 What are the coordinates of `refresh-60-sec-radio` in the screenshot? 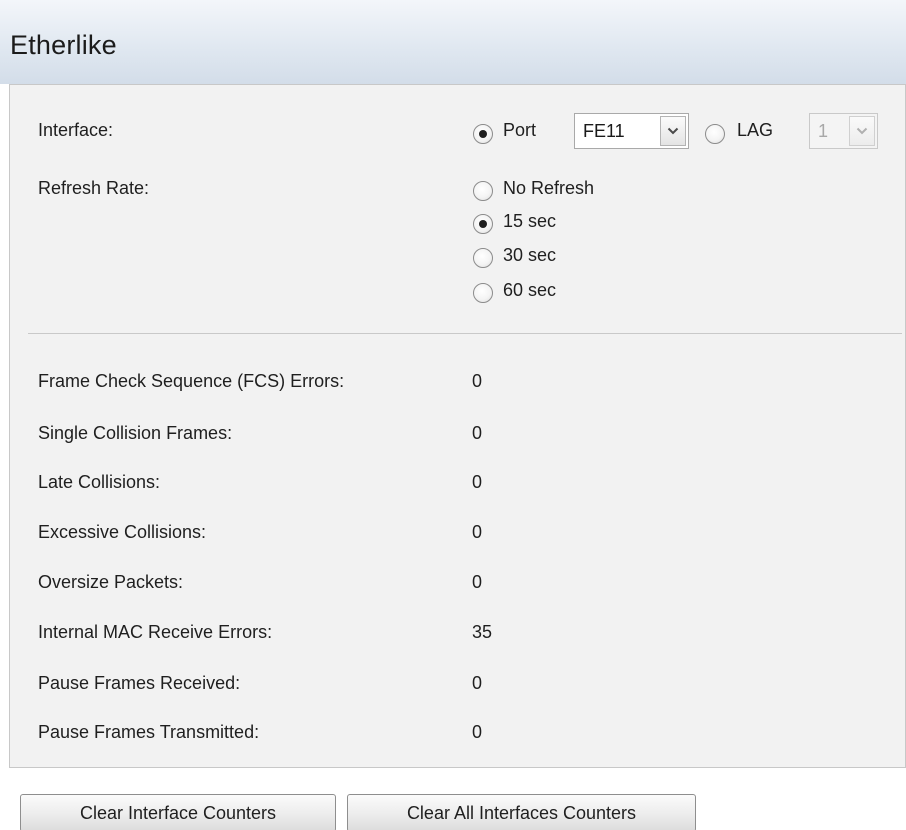 It's located at (483, 293).